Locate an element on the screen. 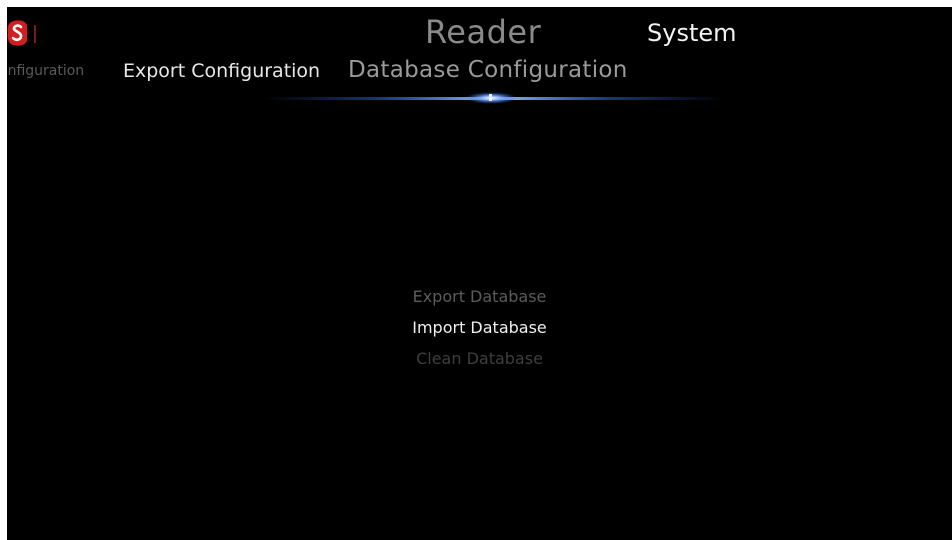 This screenshot has width=952, height=540. top-nav-system: System is located at coordinates (692, 33).